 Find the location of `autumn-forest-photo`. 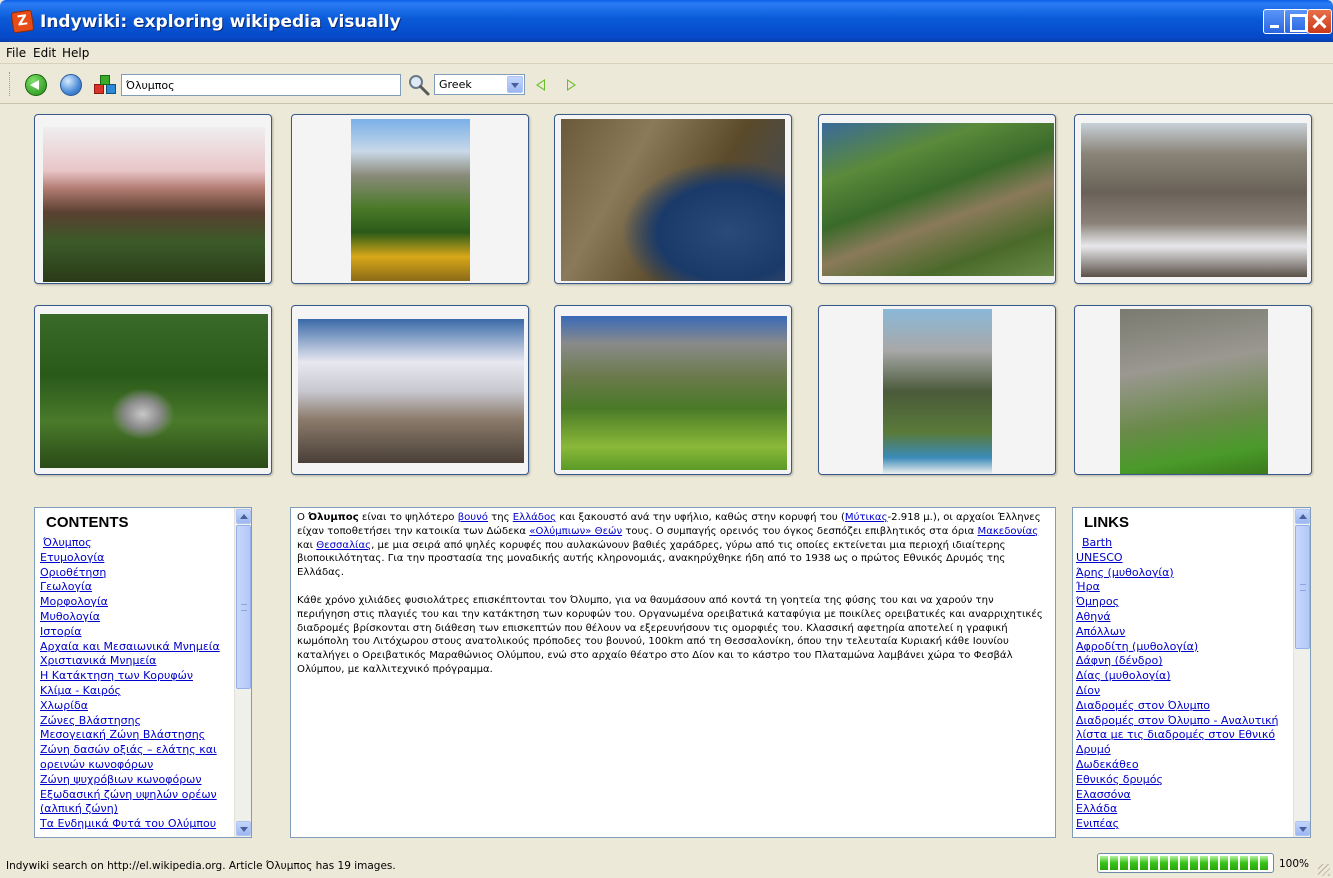

autumn-forest-photo is located at coordinates (410, 200).